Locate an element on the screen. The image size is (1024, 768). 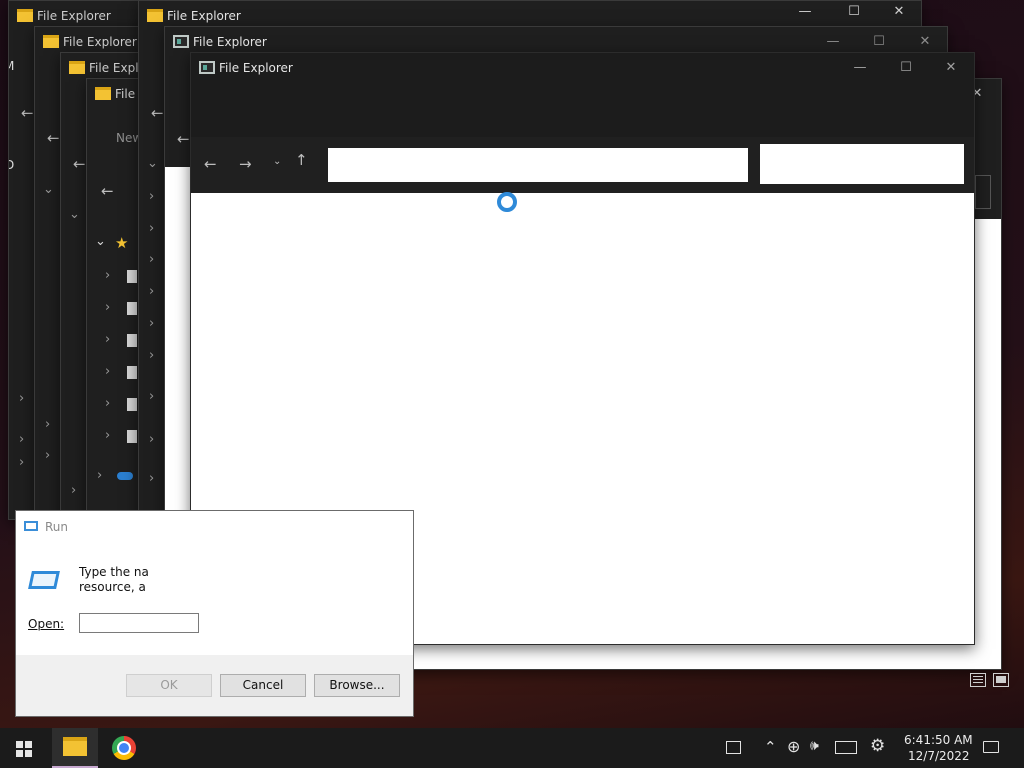
title-bar: Run is located at coordinates (214, 526).